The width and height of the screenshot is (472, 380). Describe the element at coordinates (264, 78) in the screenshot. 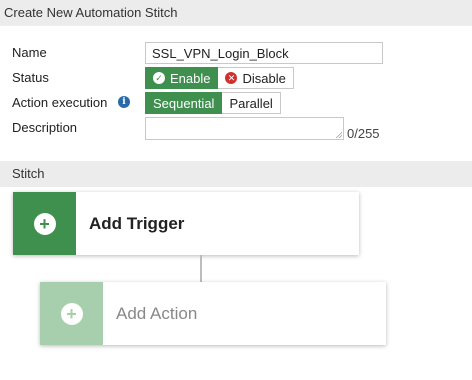

I see `status-disable-label: Disable` at that location.